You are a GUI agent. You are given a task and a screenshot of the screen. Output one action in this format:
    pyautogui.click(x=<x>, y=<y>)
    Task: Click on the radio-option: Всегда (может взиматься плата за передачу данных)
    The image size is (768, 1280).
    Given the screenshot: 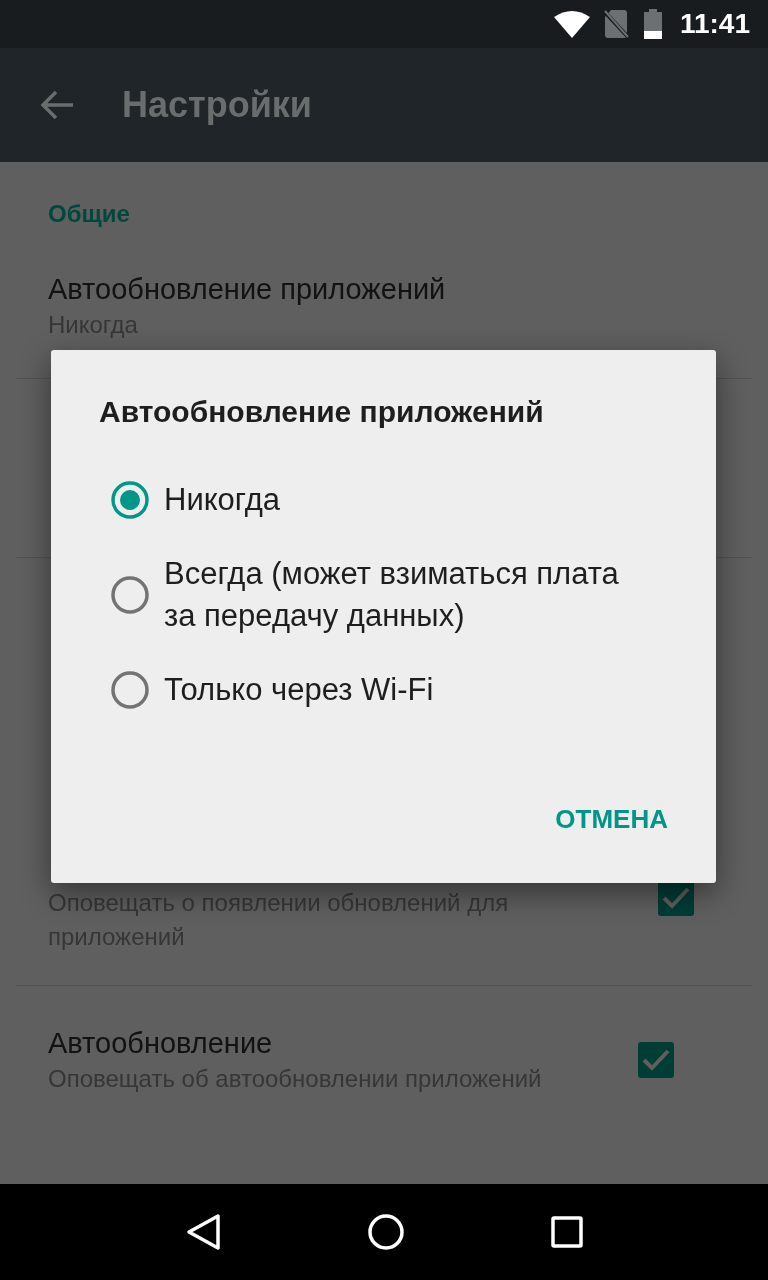 What is the action you would take?
    pyautogui.click(x=364, y=595)
    